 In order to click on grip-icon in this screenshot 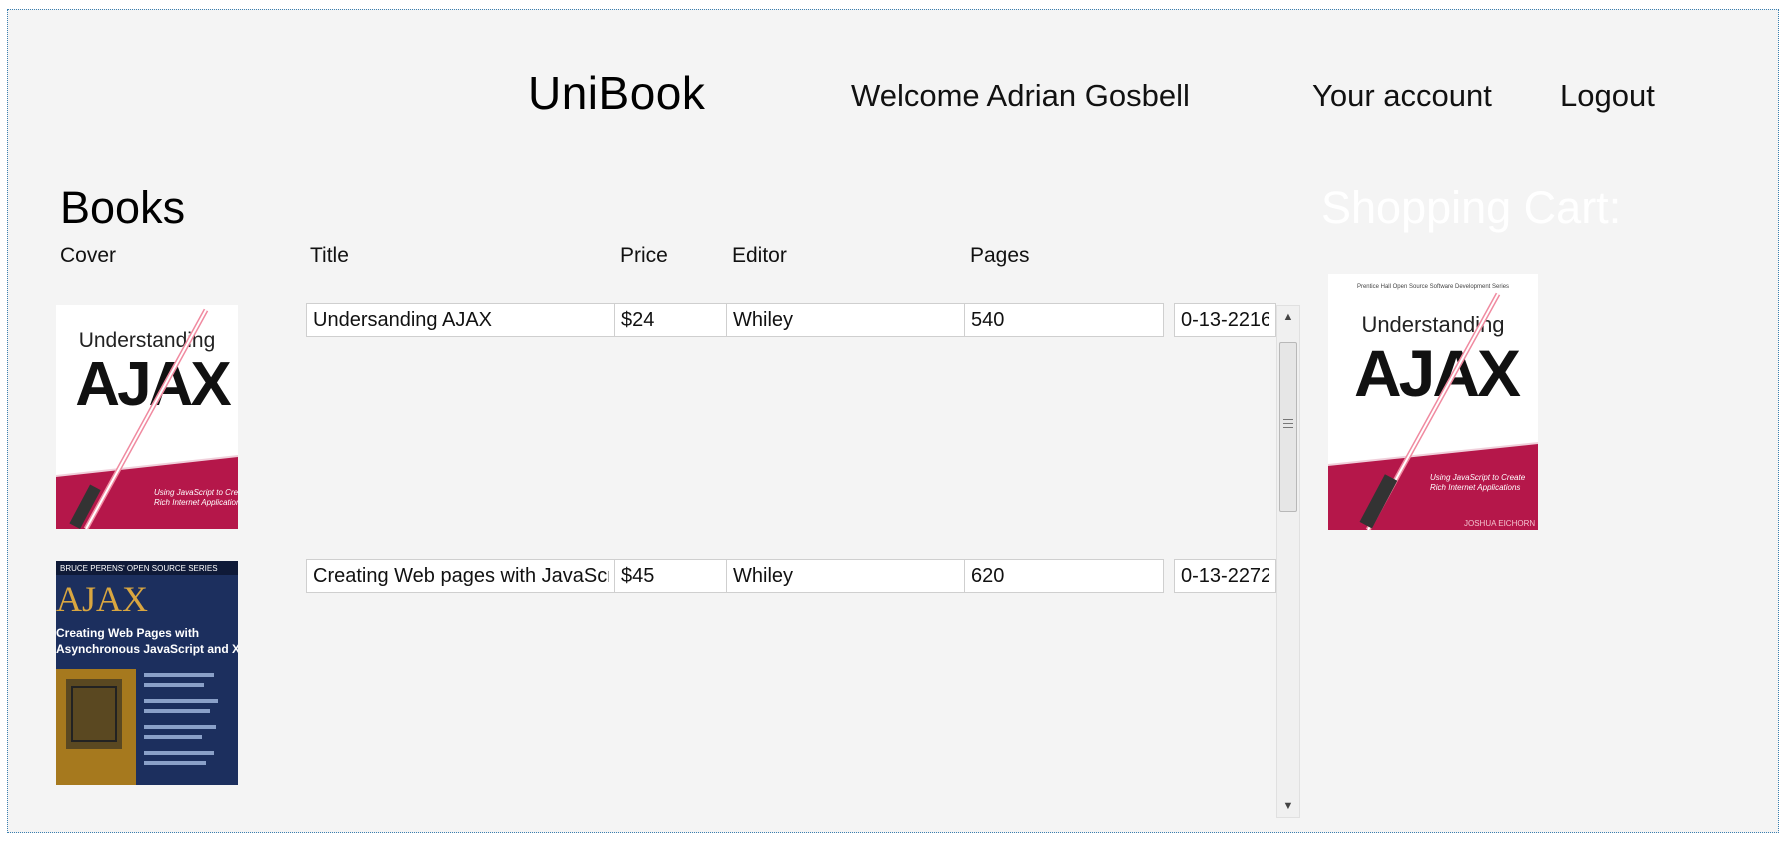, I will do `click(1288, 426)`.